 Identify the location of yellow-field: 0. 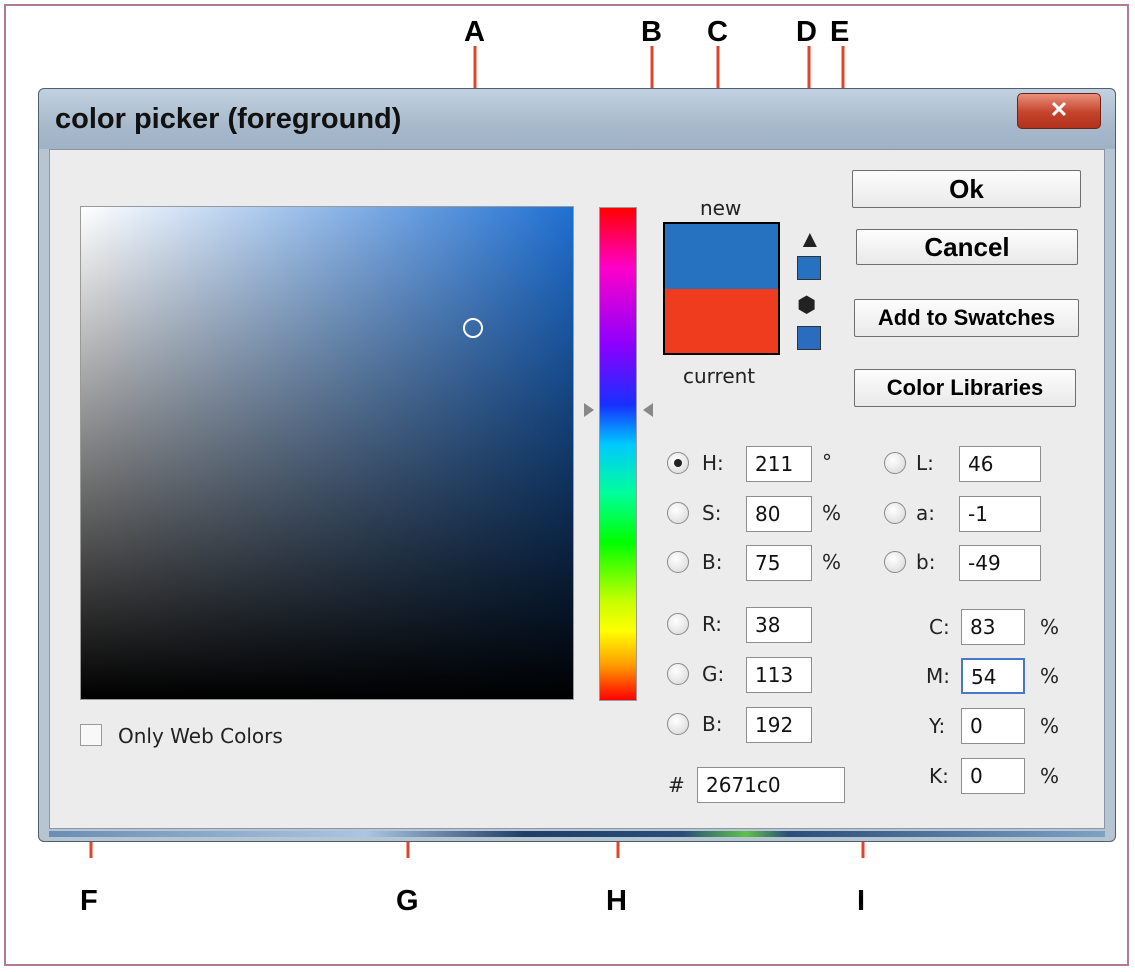
(993, 726).